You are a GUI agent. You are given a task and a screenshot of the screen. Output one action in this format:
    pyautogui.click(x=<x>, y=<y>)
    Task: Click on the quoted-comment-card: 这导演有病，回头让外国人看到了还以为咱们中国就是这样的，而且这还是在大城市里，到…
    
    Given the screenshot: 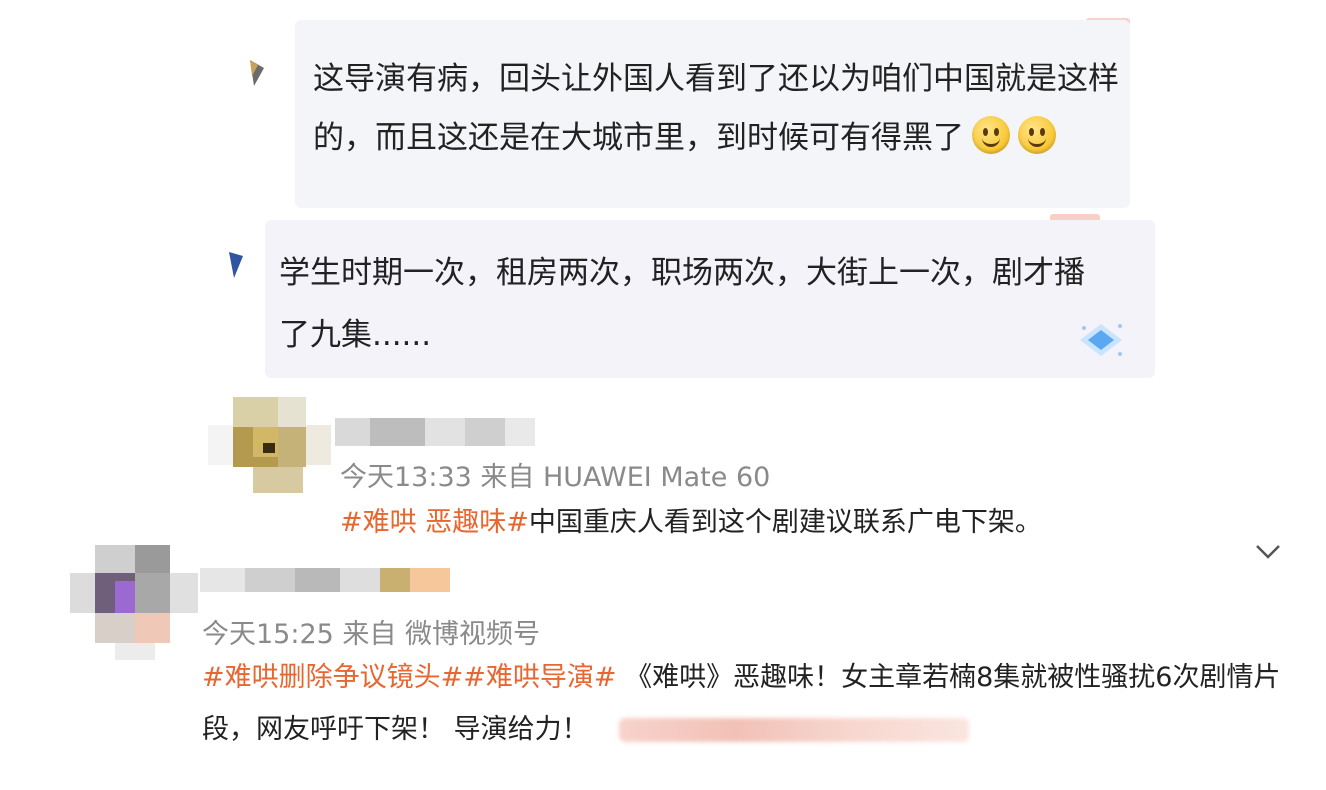 What is the action you would take?
    pyautogui.click(x=712, y=114)
    